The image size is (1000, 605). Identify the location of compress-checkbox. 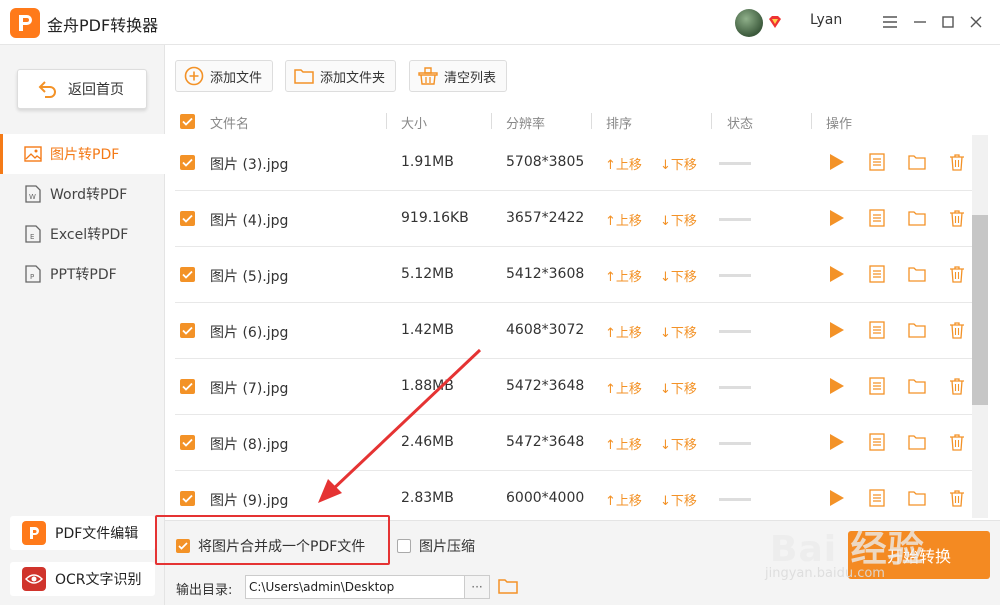
(404, 546).